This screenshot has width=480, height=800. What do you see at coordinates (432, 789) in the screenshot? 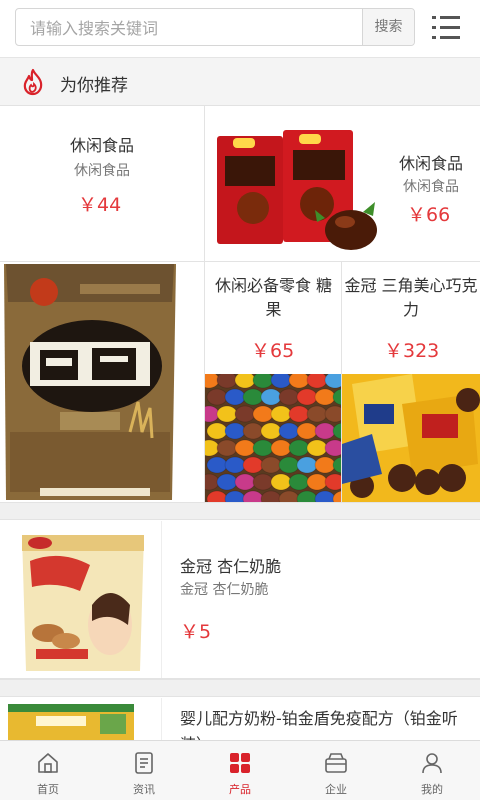
I see `nav-label: 我的` at bounding box center [432, 789].